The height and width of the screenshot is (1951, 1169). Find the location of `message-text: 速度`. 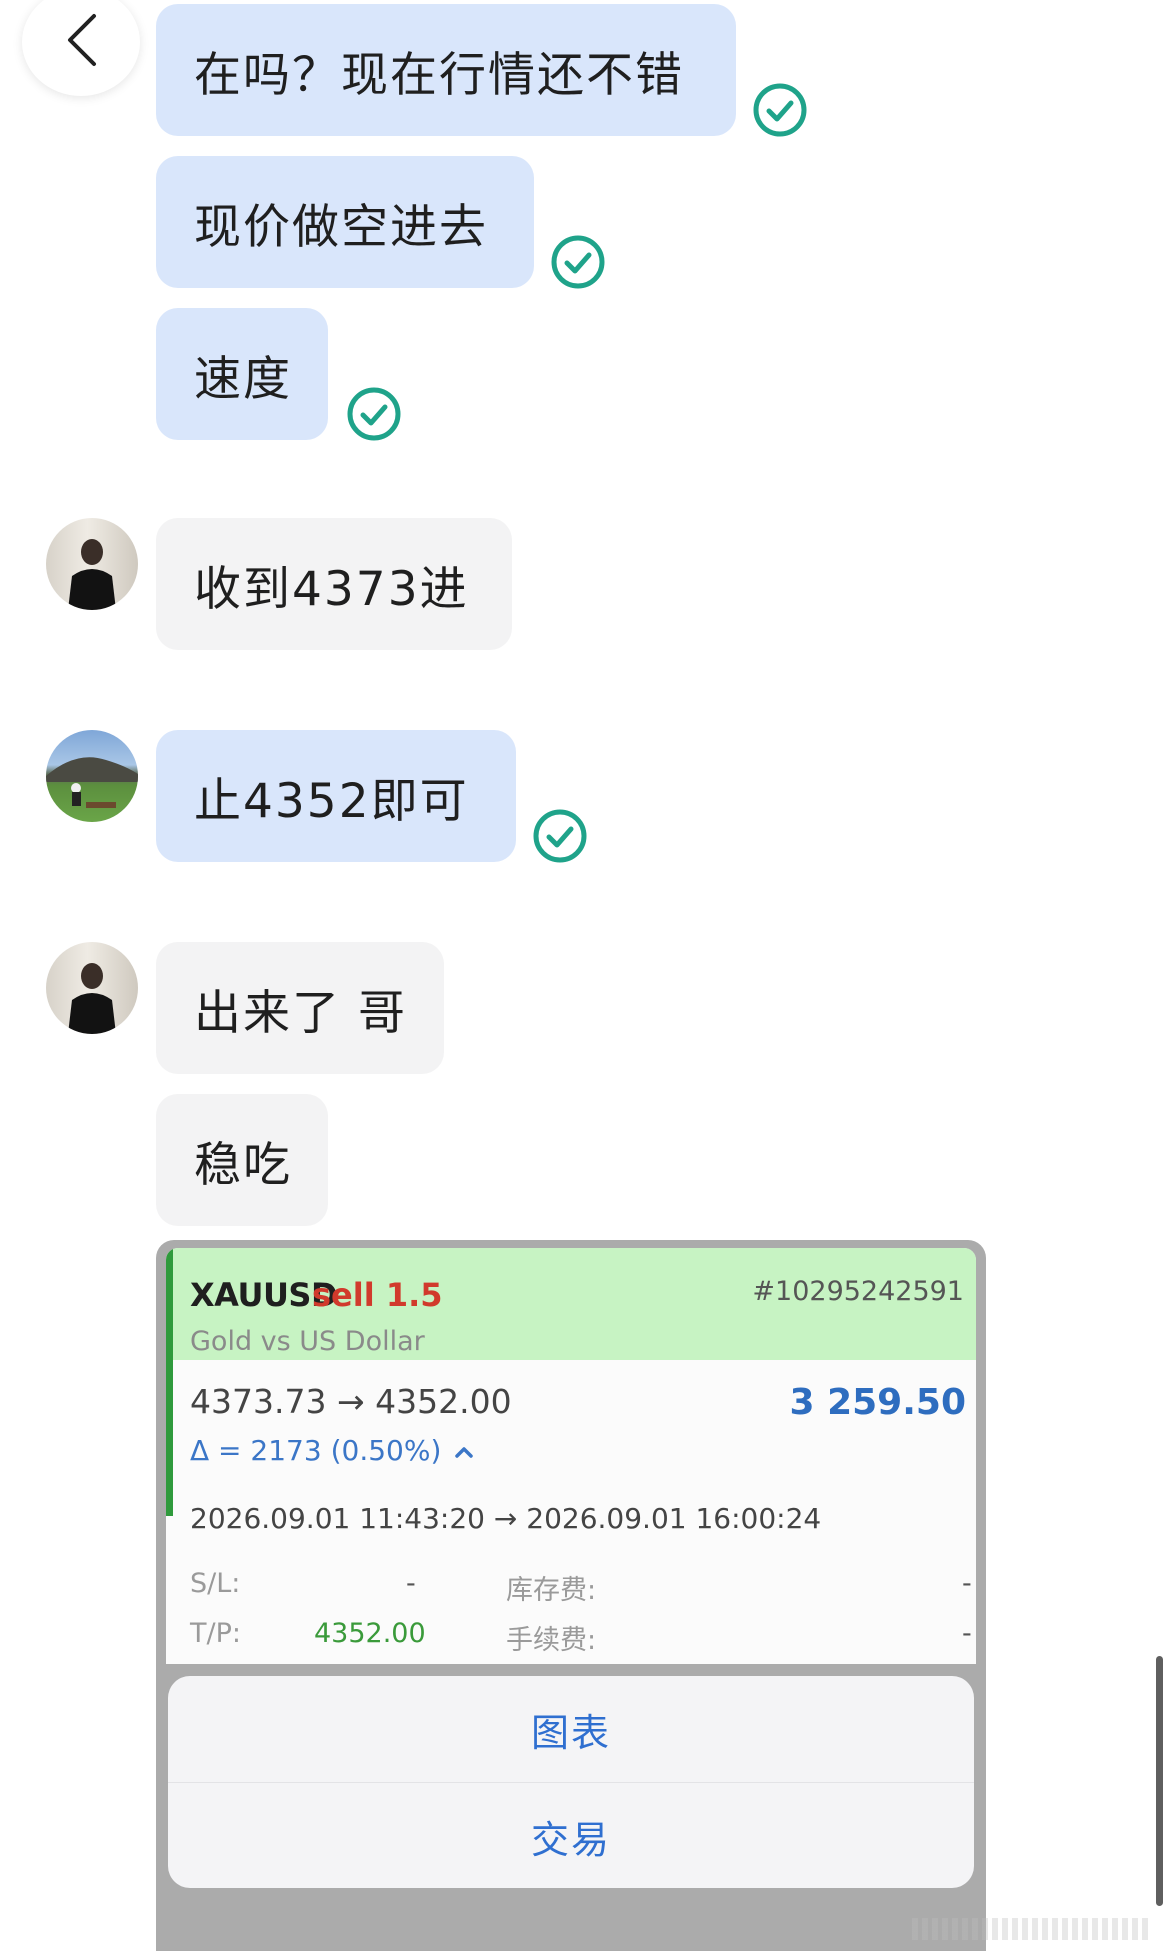

message-text: 速度 is located at coordinates (243, 379).